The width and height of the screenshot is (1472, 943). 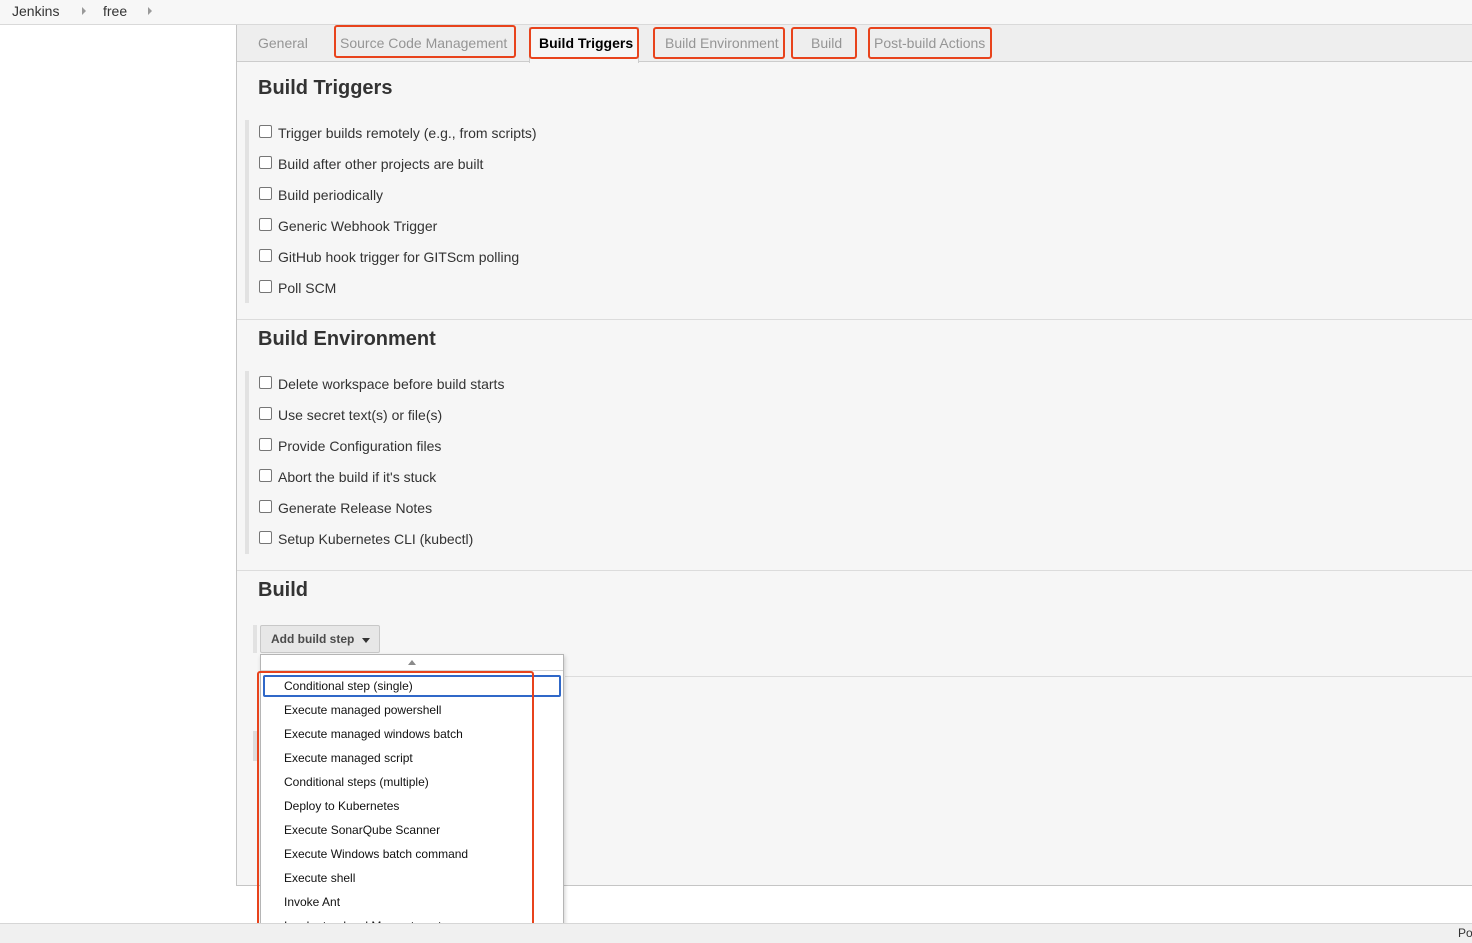 I want to click on option-label: Generic Webhook Trigger, so click(x=358, y=226).